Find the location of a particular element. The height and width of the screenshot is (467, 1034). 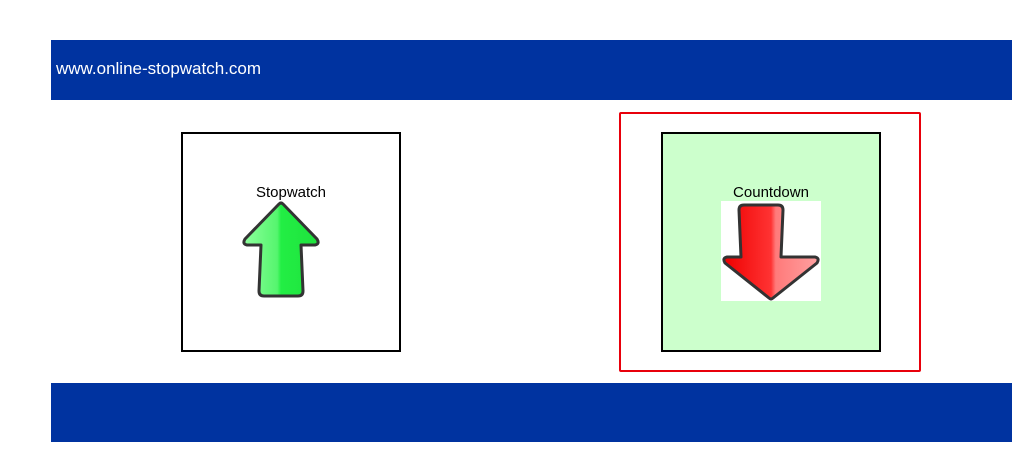

header-bar: www.online-stopwatch.com is located at coordinates (531, 70).